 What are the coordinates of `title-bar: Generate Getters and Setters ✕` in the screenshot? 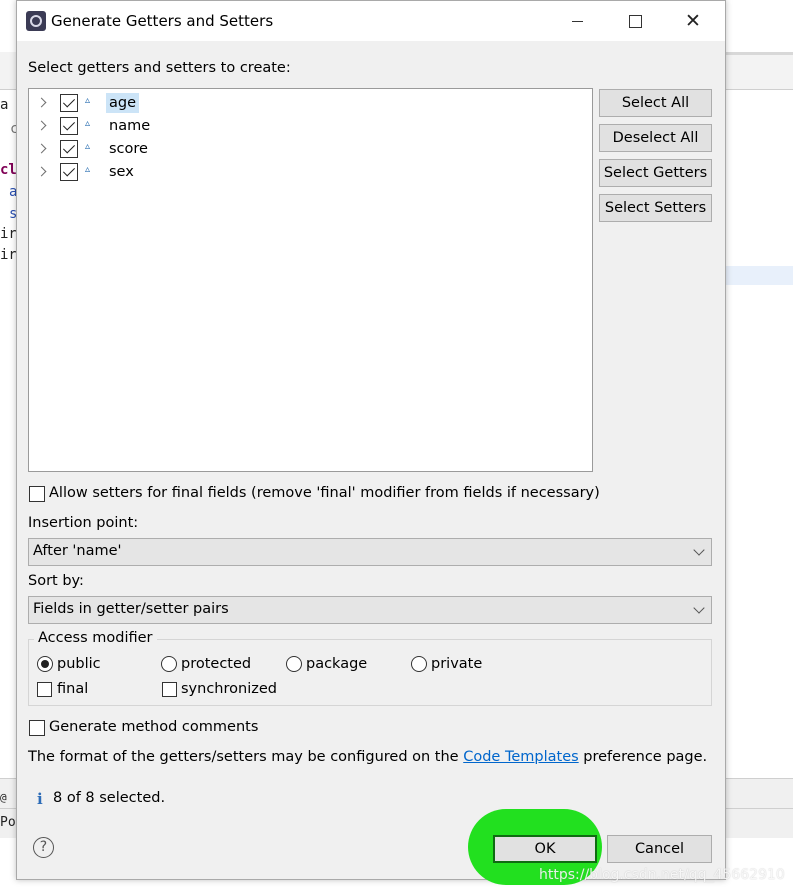 It's located at (371, 21).